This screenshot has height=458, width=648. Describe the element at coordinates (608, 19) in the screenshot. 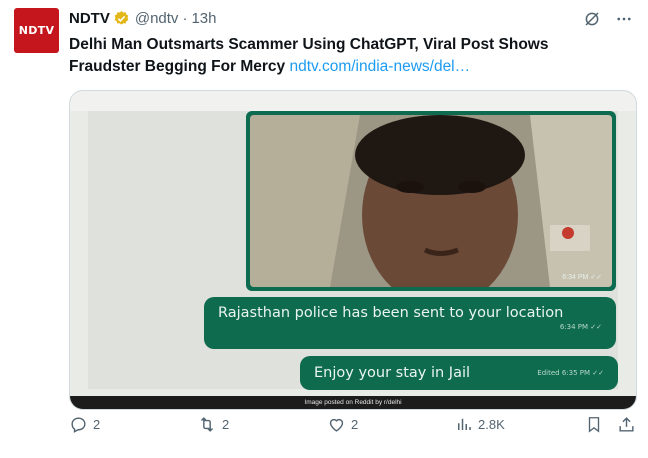

I see `top-right-icons` at that location.